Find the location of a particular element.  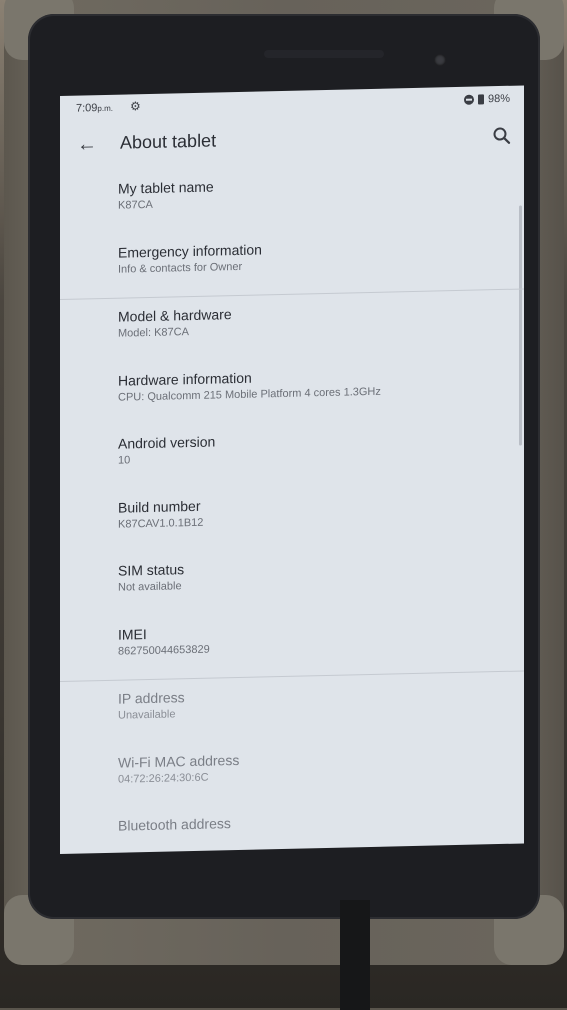

charging-cable is located at coordinates (355, 955).